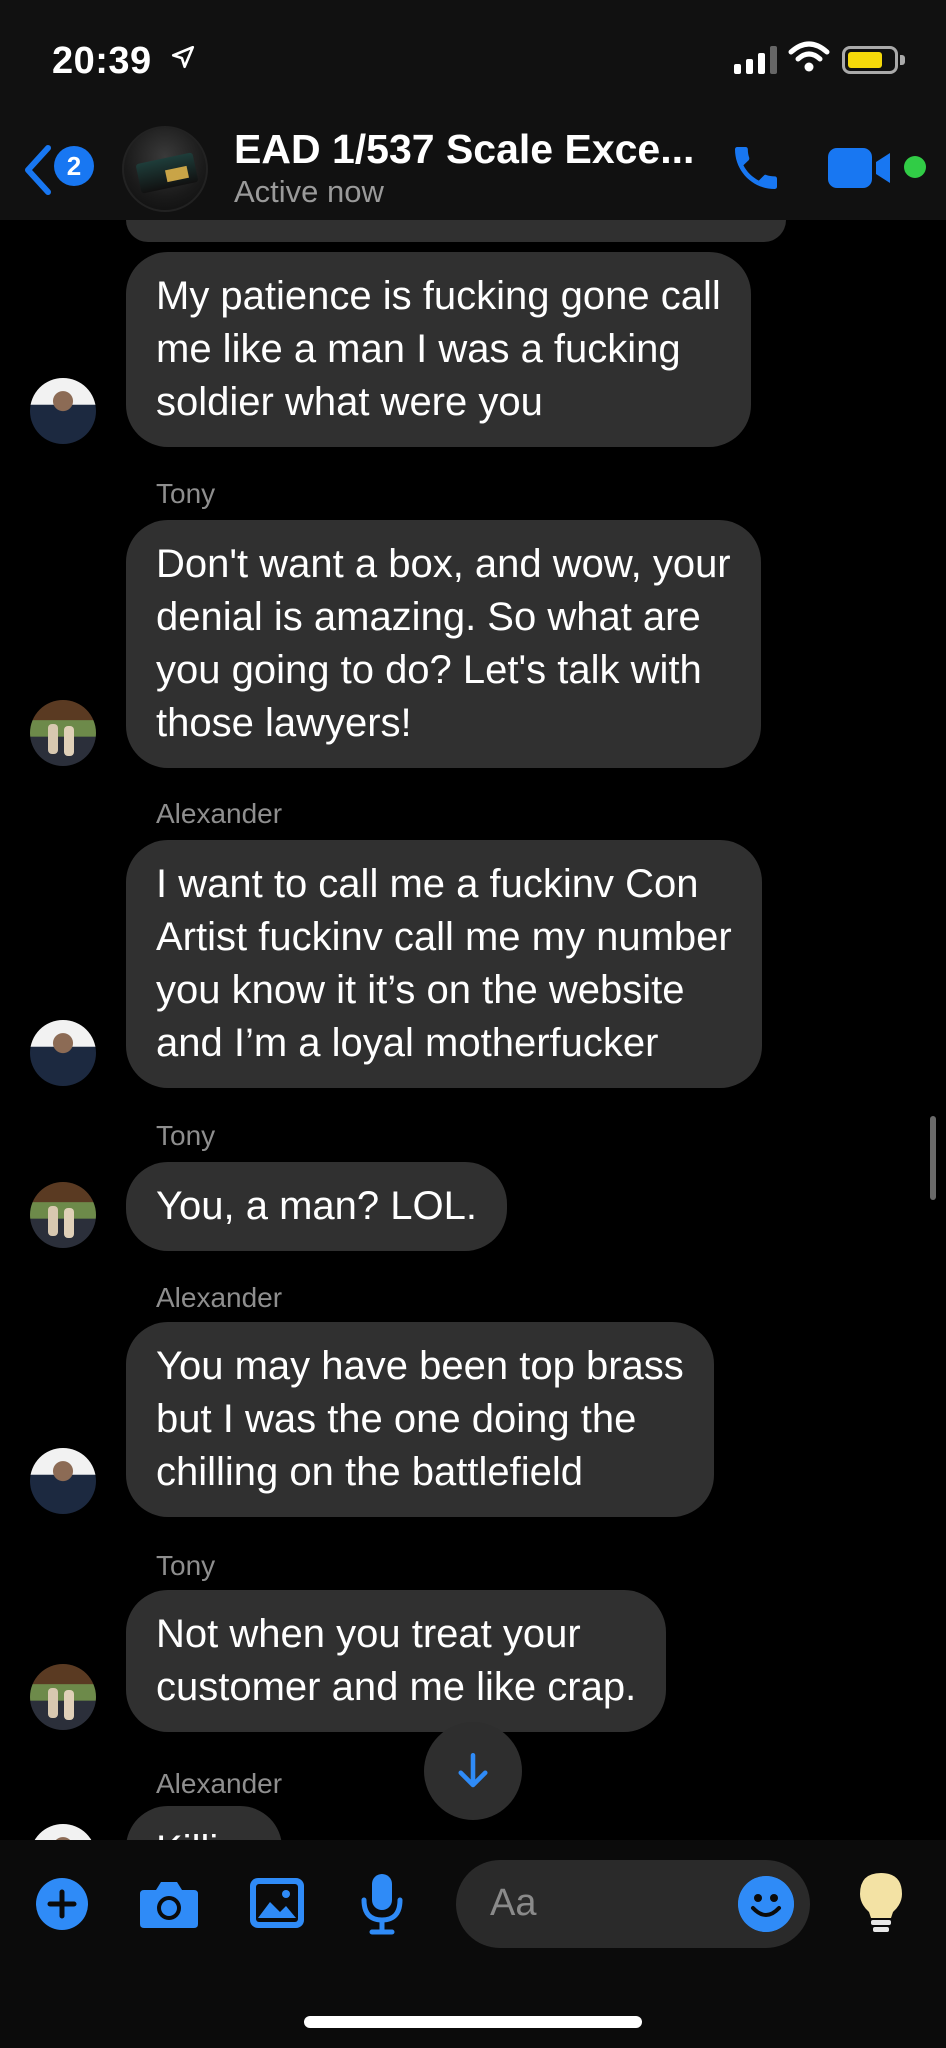 This screenshot has width=946, height=2048. What do you see at coordinates (277, 1903) in the screenshot?
I see `photo-gallery-icon` at bounding box center [277, 1903].